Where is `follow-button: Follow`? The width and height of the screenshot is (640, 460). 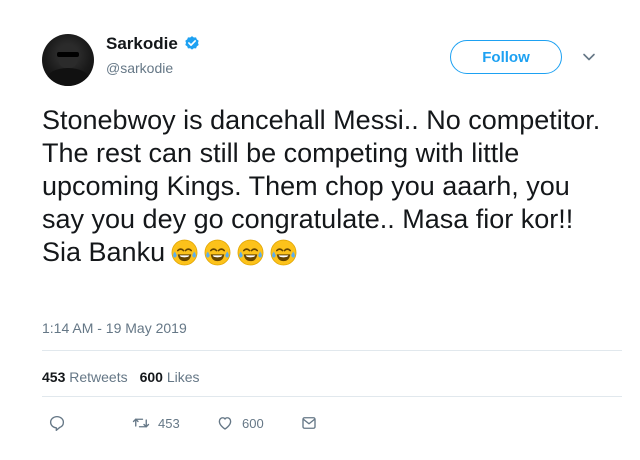 follow-button: Follow is located at coordinates (506, 57).